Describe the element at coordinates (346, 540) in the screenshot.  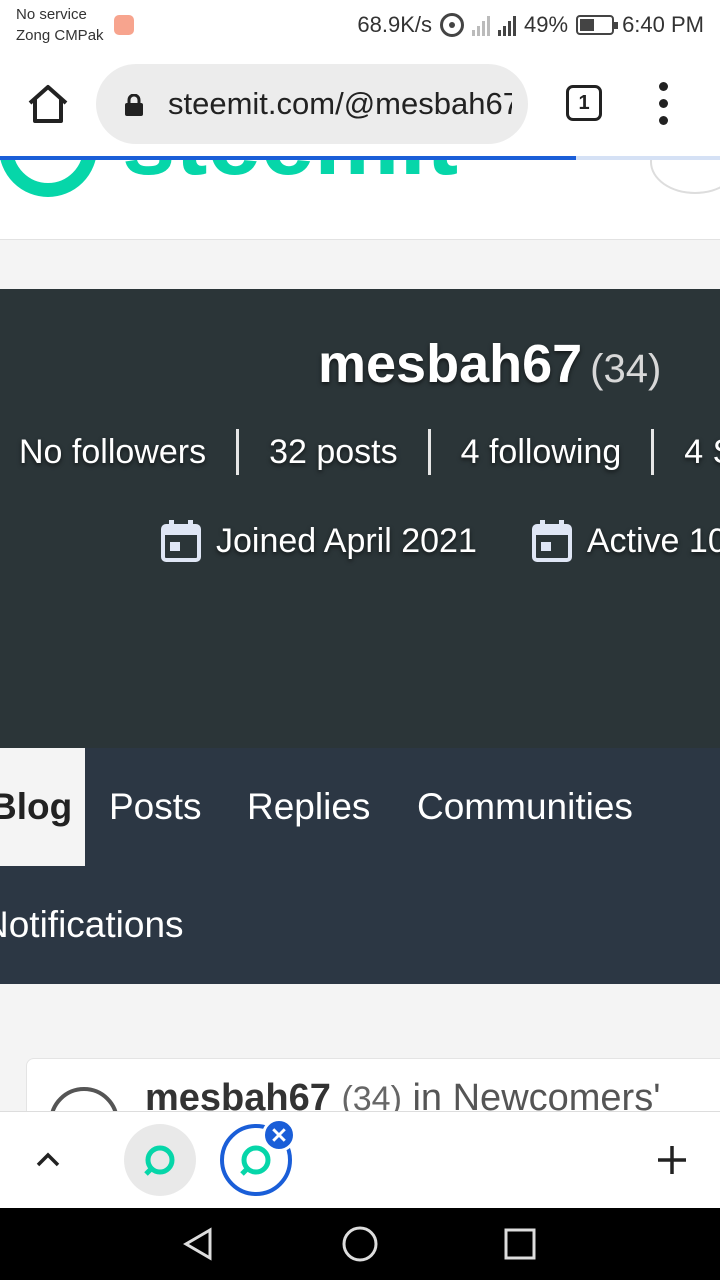
I see `joined-text: Joined April 2021` at that location.